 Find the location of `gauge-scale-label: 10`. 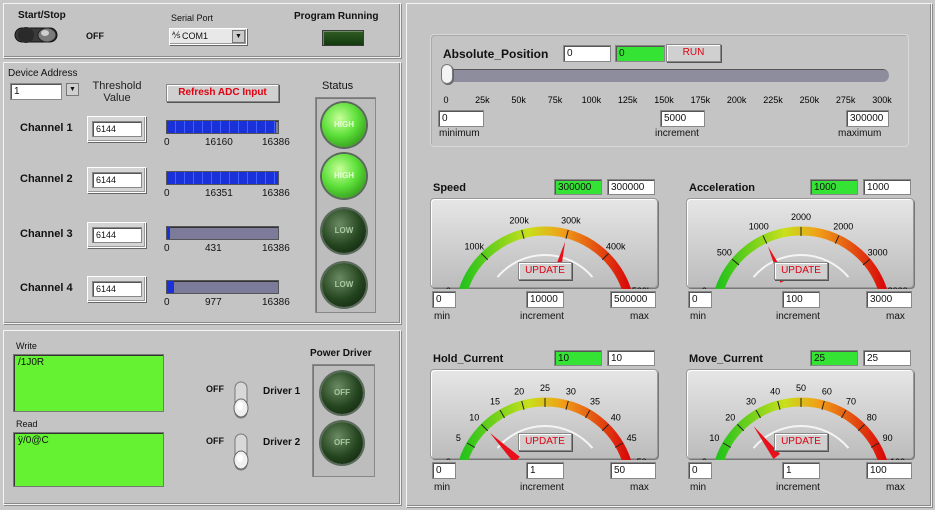

gauge-scale-label: 10 is located at coordinates (714, 438).